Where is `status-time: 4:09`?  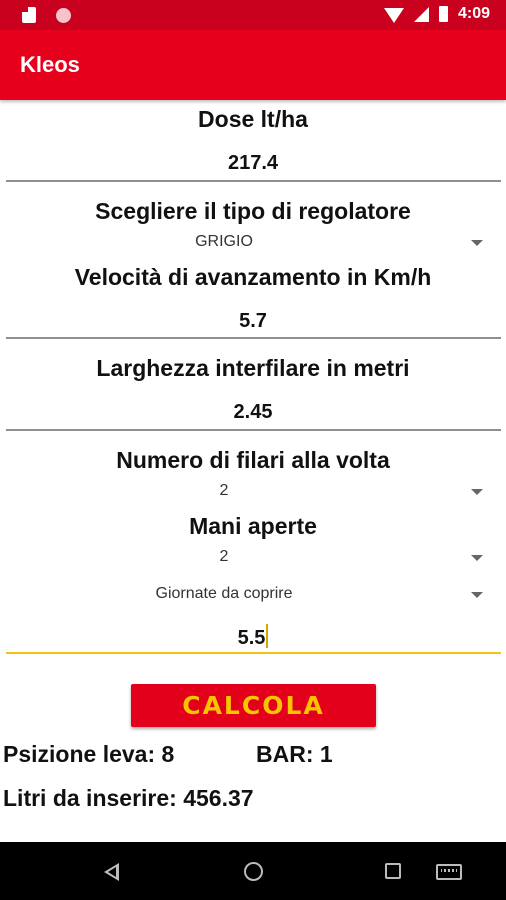
status-time: 4:09 is located at coordinates (473, 13).